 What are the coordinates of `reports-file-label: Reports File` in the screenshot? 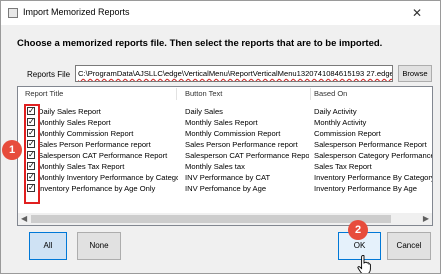 It's located at (49, 74).